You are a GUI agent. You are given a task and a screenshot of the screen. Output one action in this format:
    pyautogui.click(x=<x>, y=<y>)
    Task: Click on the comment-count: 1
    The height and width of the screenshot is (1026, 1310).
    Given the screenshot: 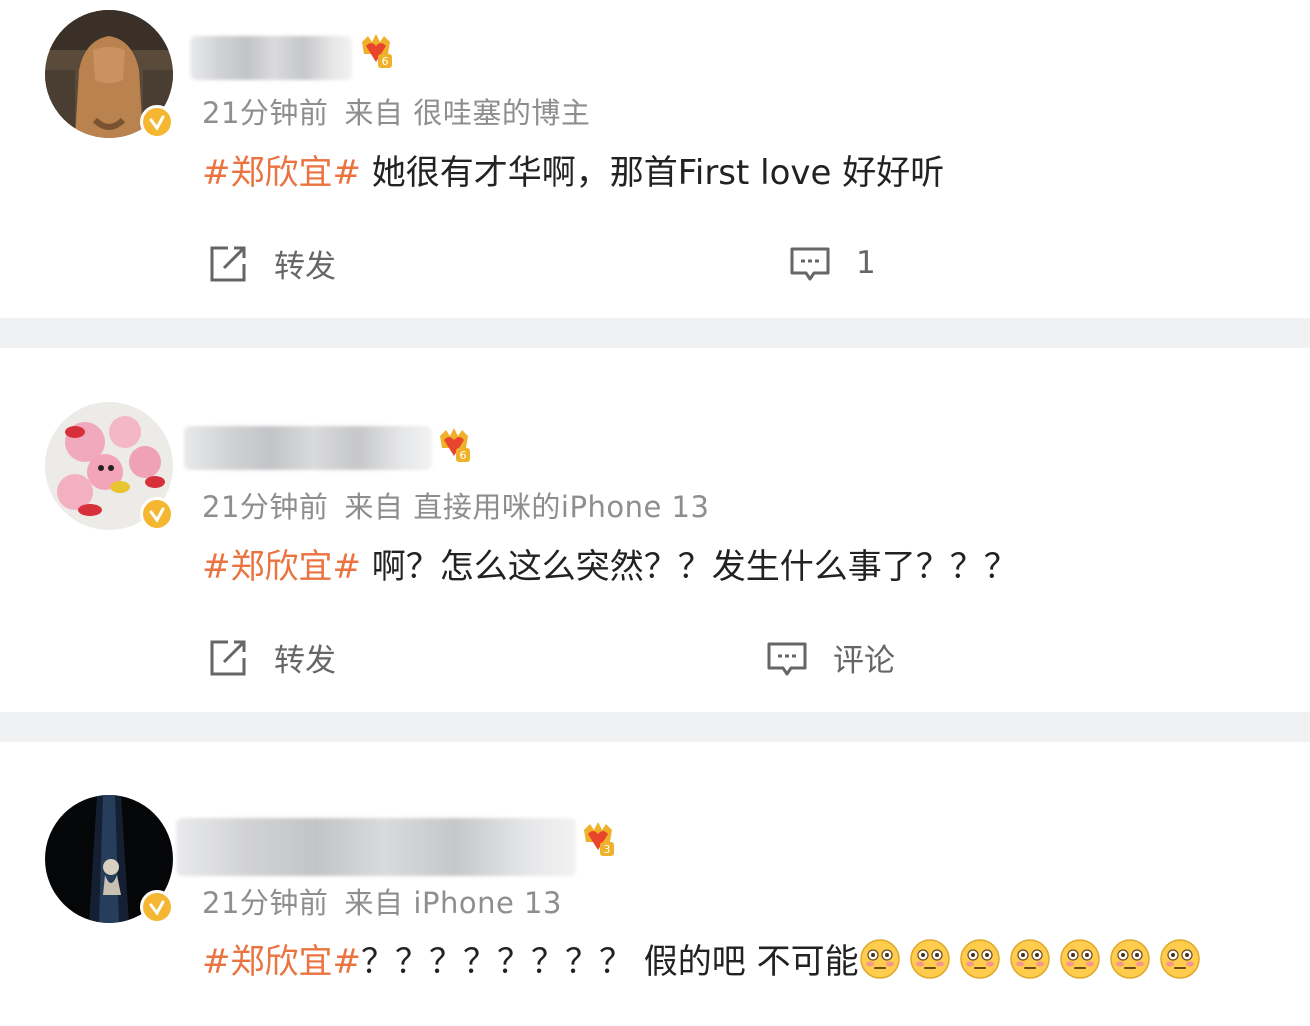 What is the action you would take?
    pyautogui.click(x=866, y=263)
    